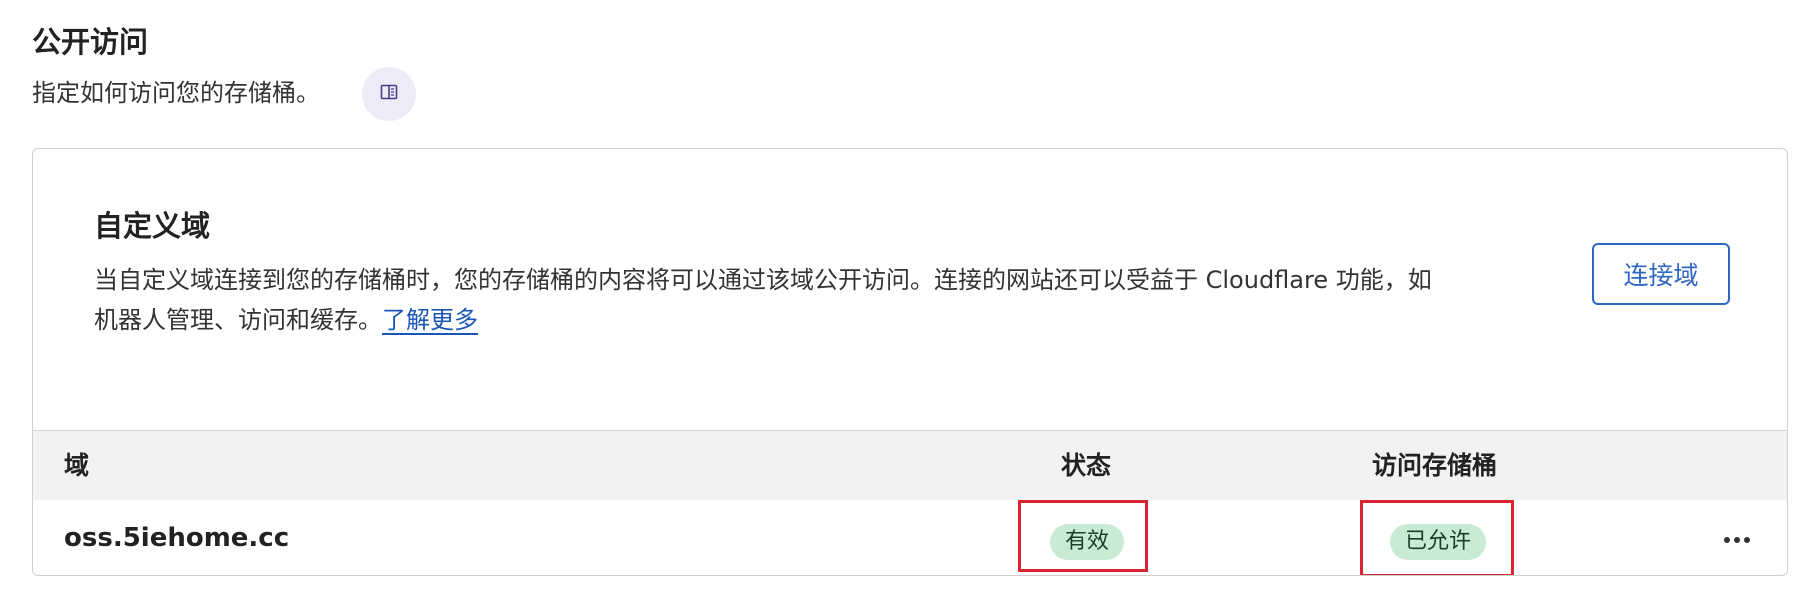 Image resolution: width=1814 pixels, height=603 pixels. What do you see at coordinates (1435, 465) in the screenshot?
I see `column-header-access: 访问存储桶` at bounding box center [1435, 465].